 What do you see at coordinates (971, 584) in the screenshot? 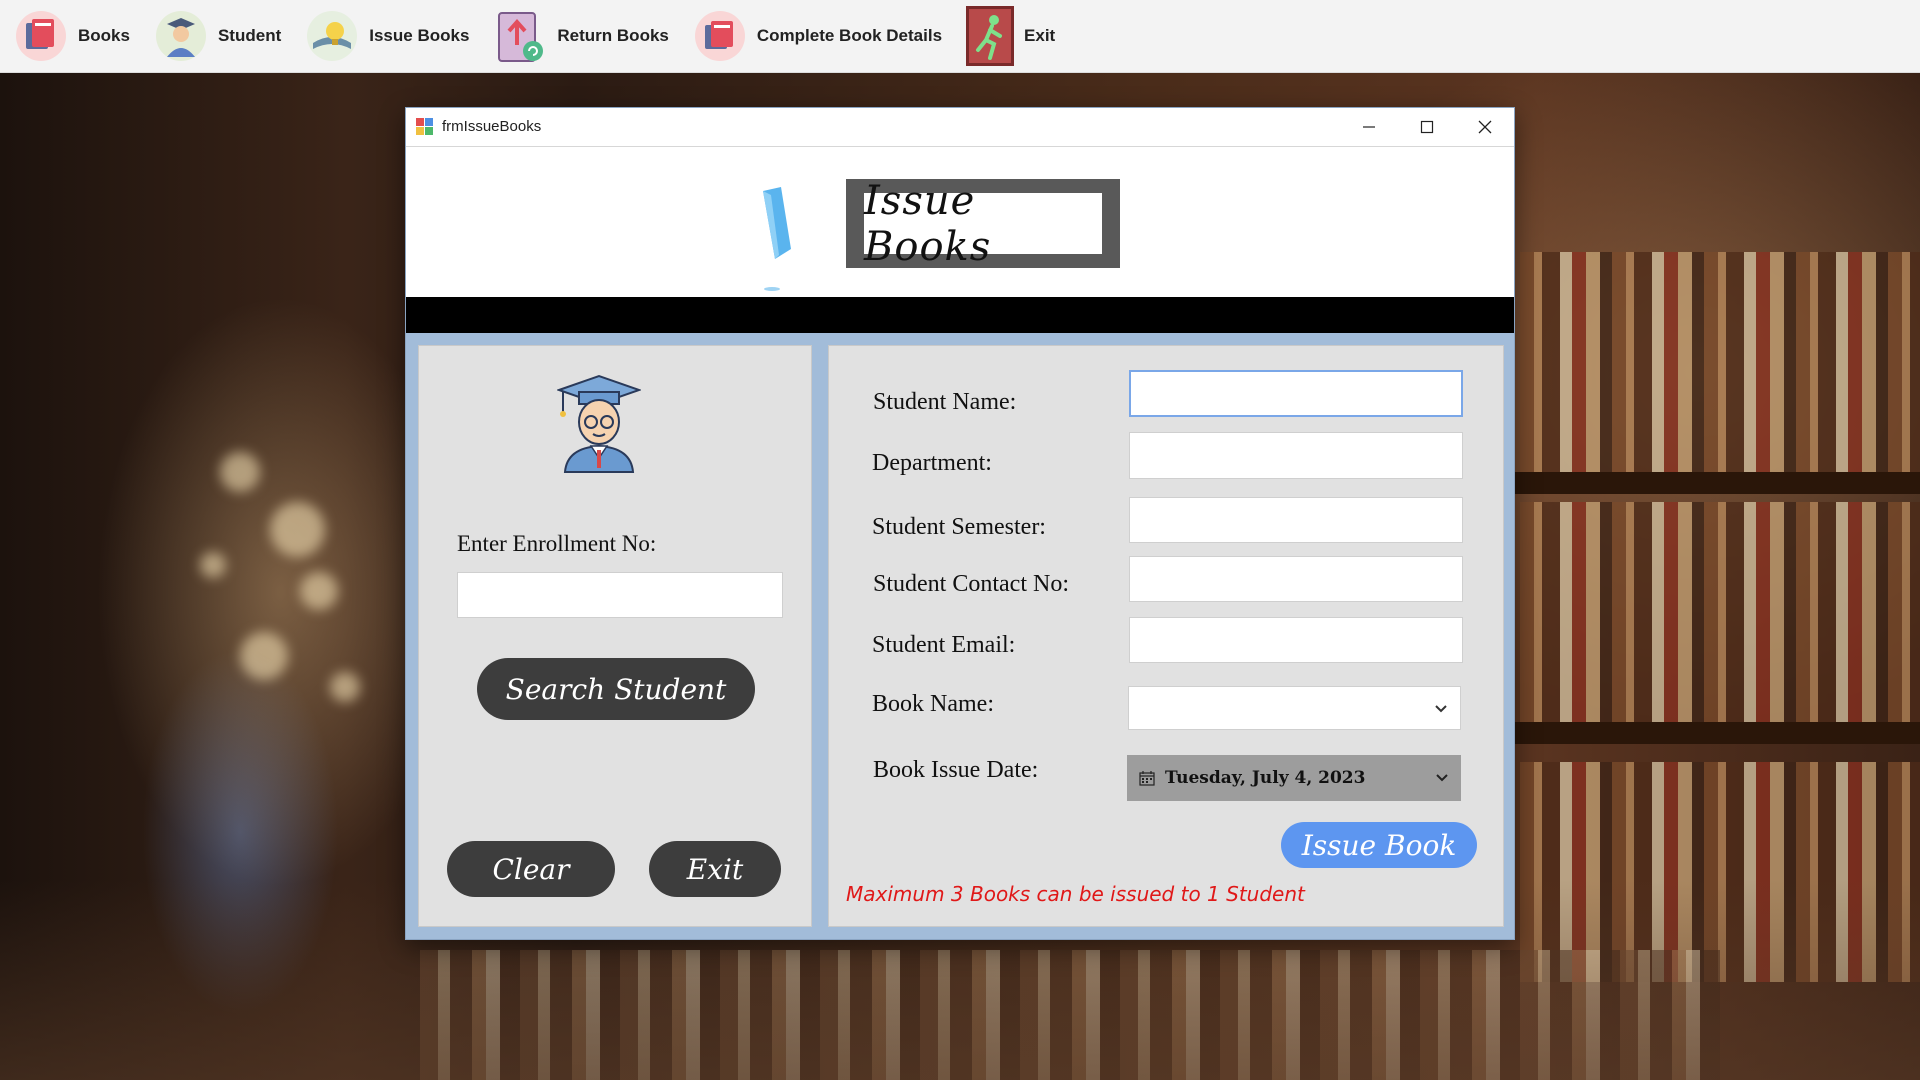
I see `contact-label: Student Contact No:` at bounding box center [971, 584].